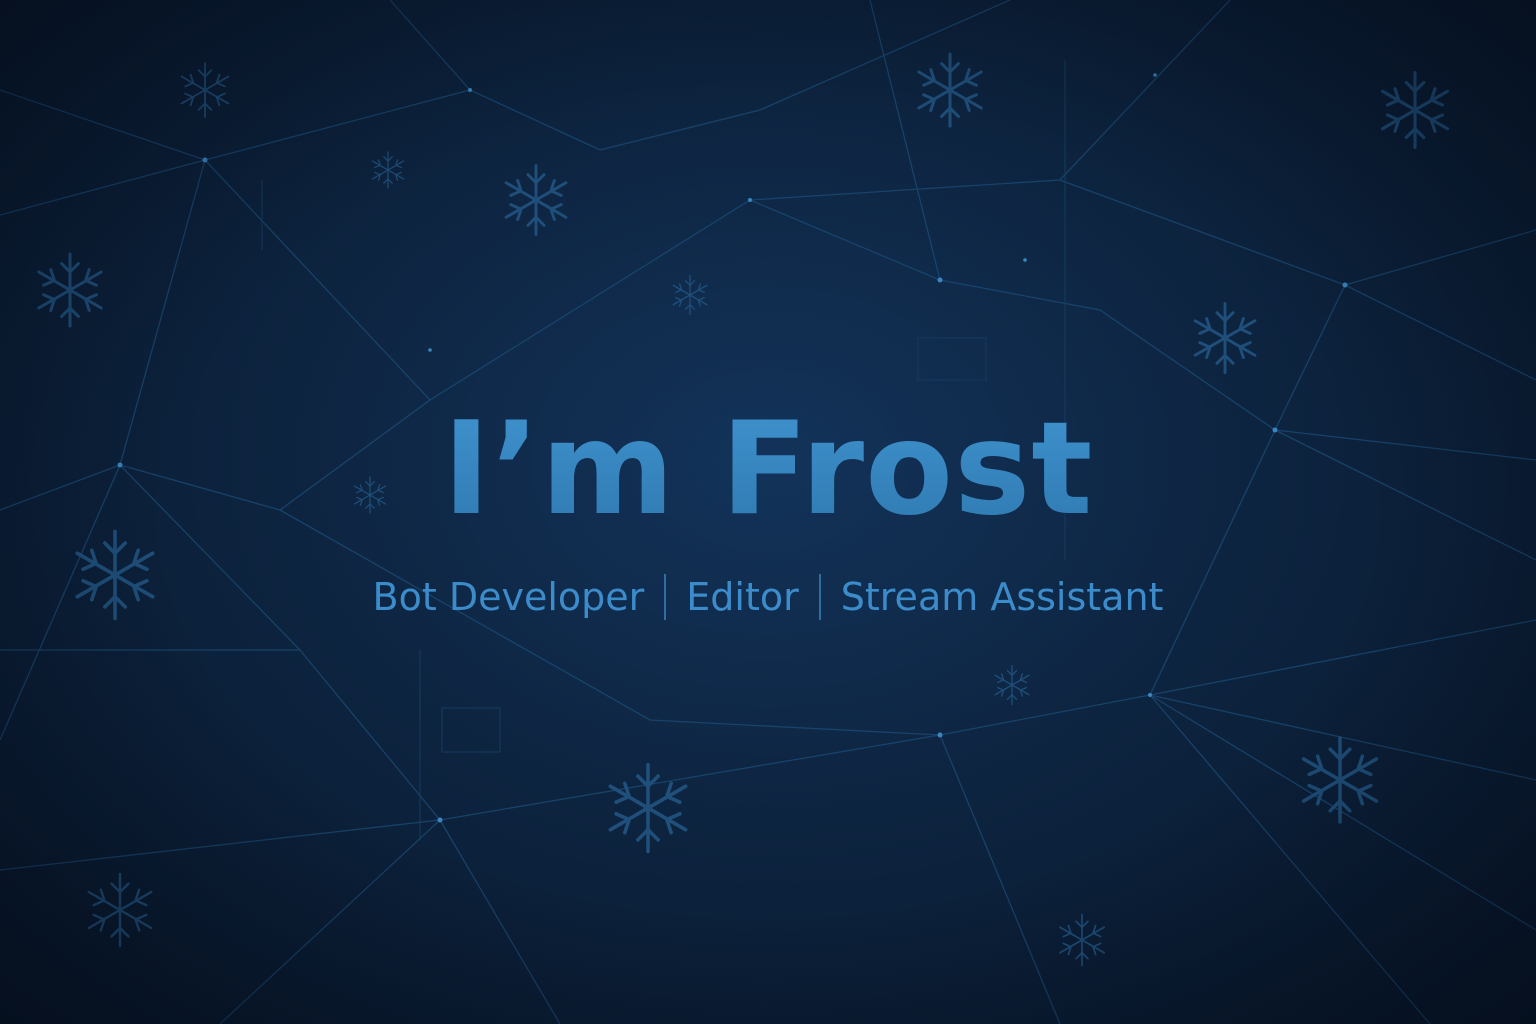 The image size is (1536, 1024). What do you see at coordinates (508, 597) in the screenshot?
I see `role-bot-developer: Bot Developer` at bounding box center [508, 597].